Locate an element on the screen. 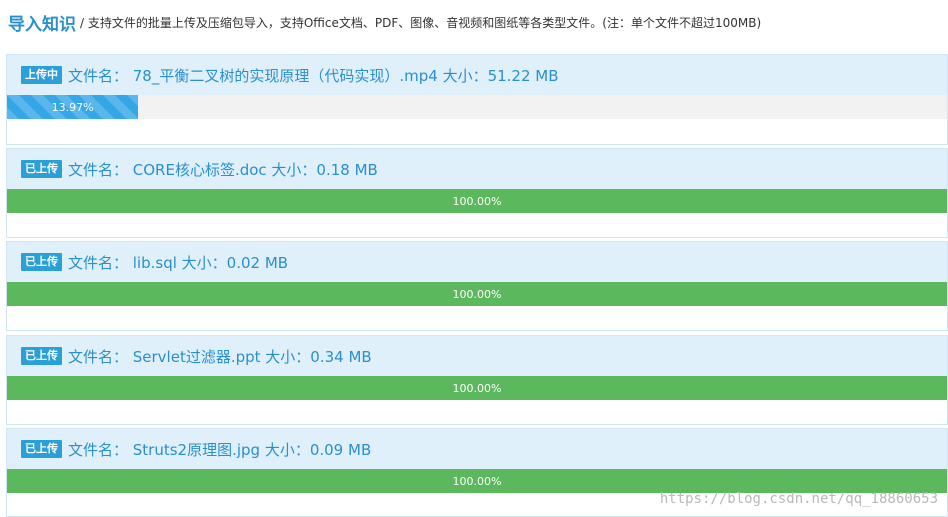 This screenshot has height=517, width=948. upload-item-header: 已上传 文件名： Servlet过滤器.ppt 大小：0.34 MB is located at coordinates (477, 356).